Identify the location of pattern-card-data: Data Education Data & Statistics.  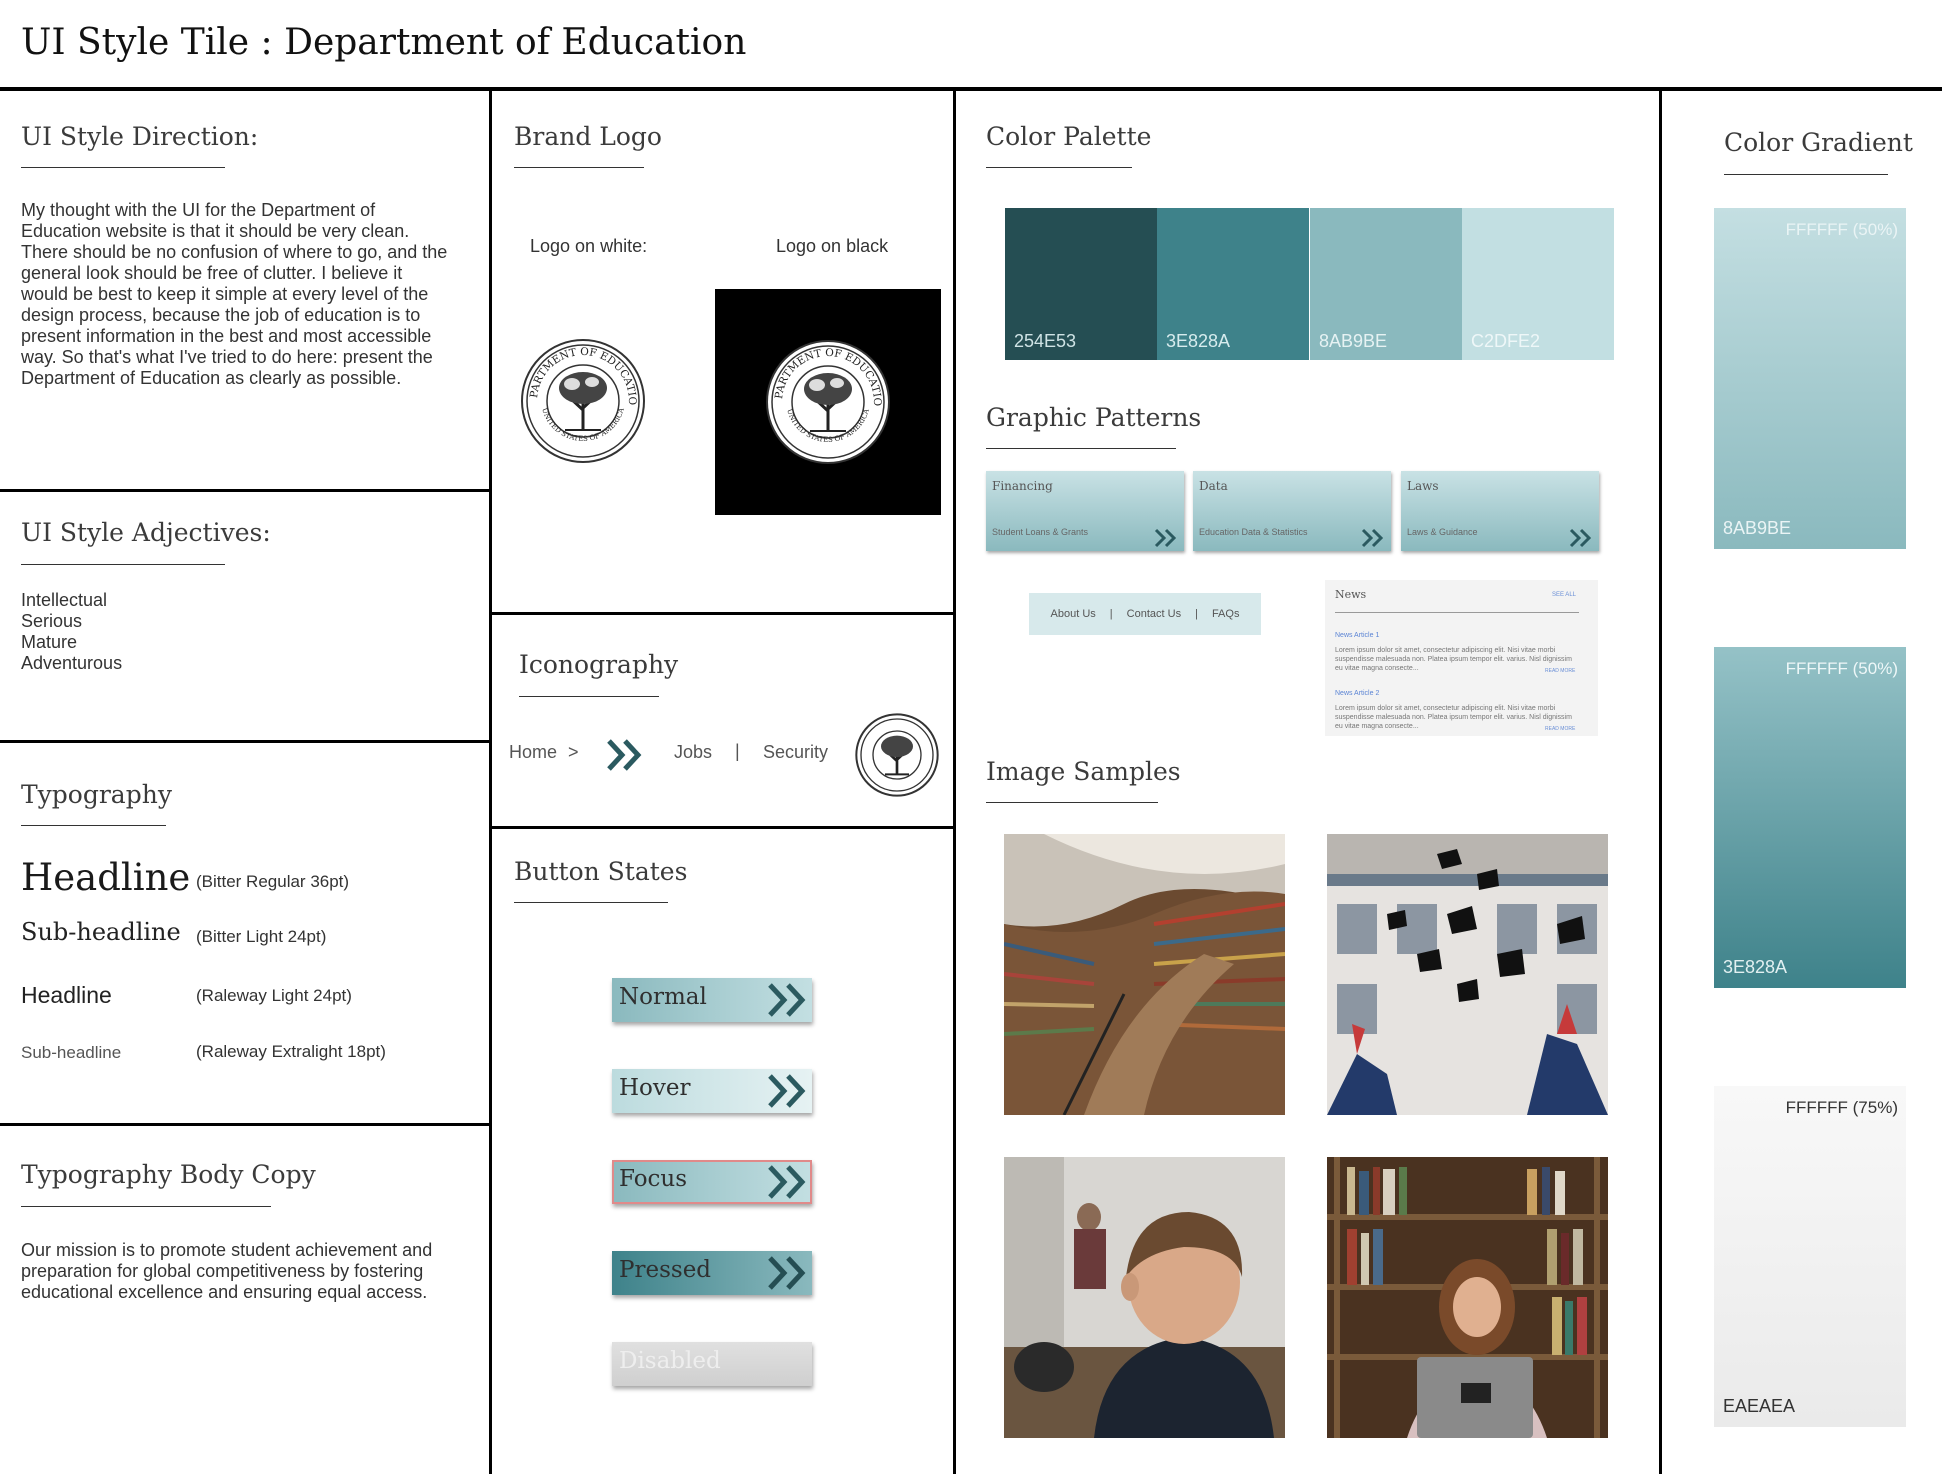
(1292, 511).